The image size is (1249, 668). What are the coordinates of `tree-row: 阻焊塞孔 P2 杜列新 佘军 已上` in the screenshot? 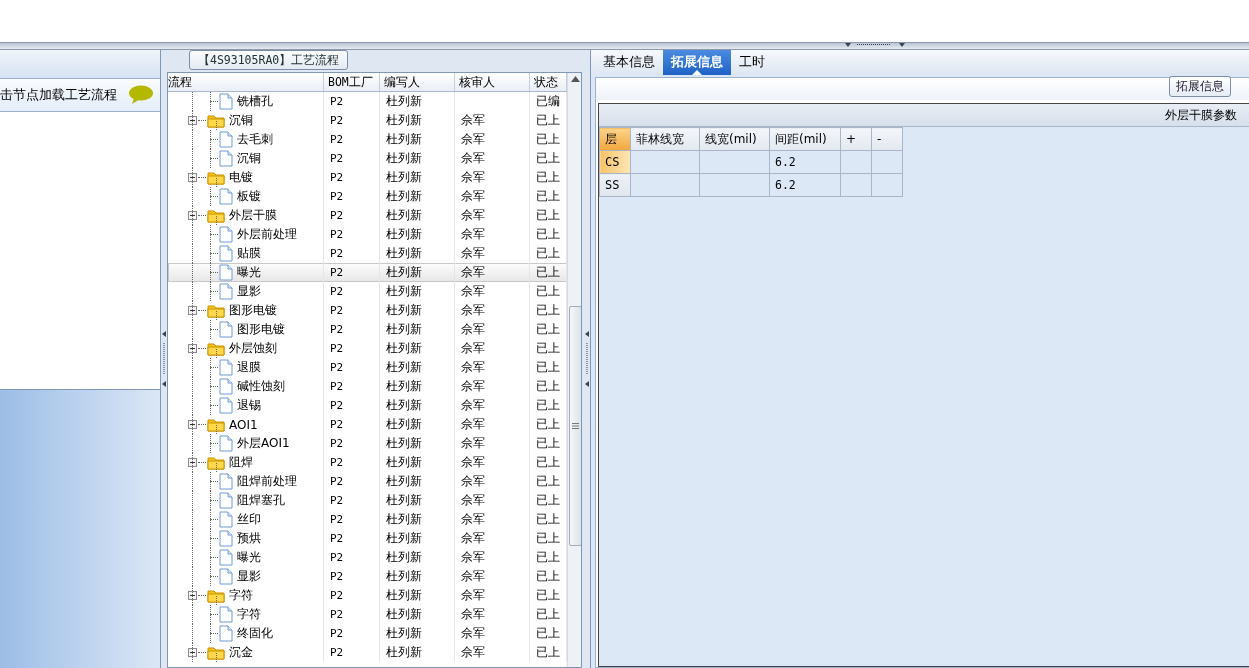 It's located at (367, 500).